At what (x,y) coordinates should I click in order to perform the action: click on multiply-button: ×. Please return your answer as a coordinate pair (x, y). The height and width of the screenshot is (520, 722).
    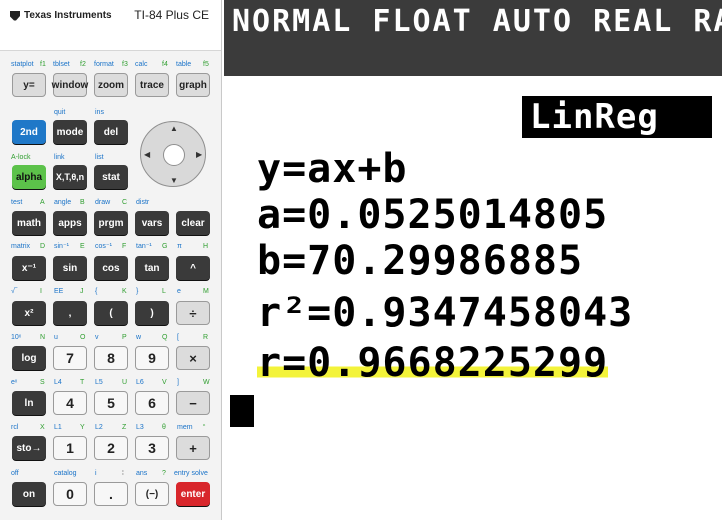
    Looking at the image, I should click on (193, 358).